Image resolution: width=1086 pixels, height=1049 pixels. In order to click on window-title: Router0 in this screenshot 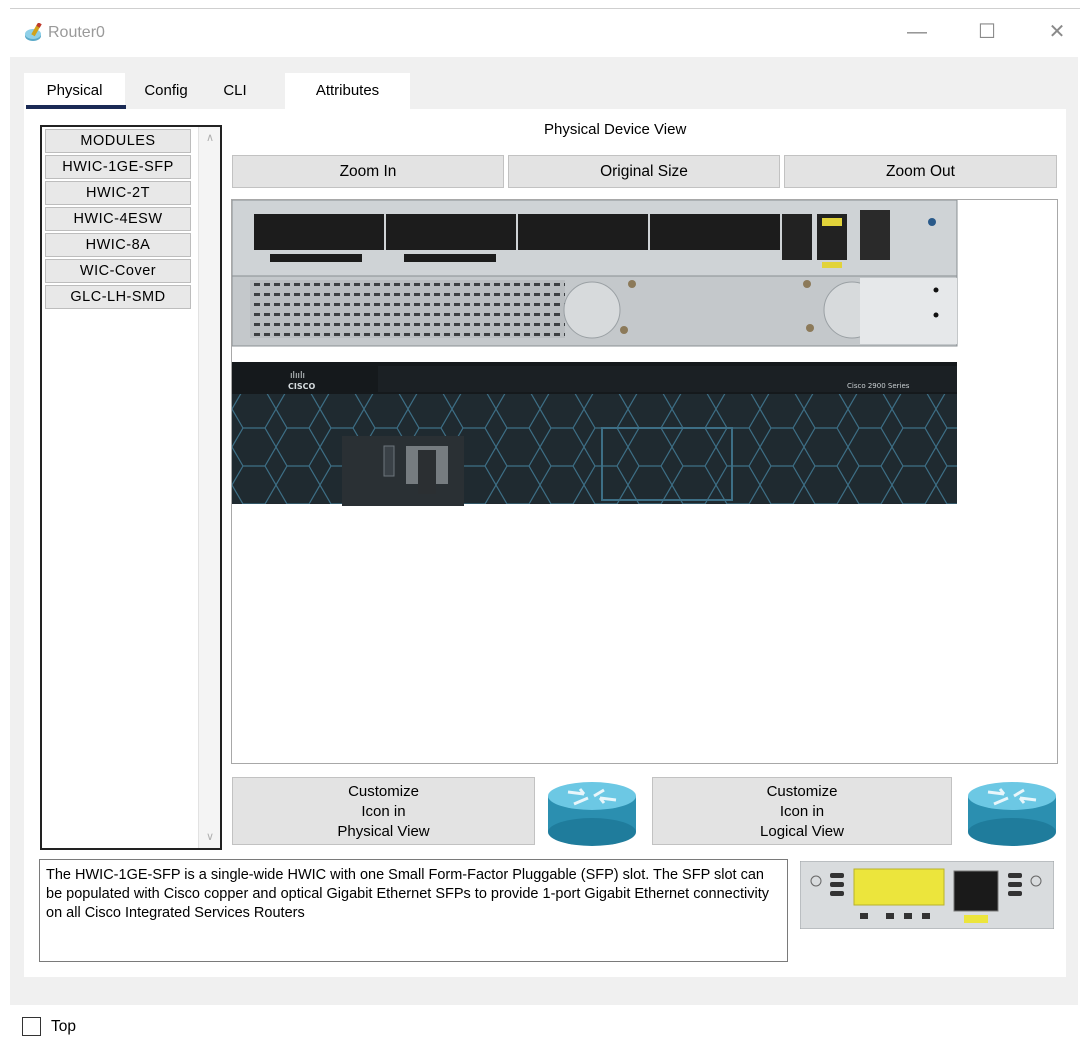, I will do `click(76, 32)`.